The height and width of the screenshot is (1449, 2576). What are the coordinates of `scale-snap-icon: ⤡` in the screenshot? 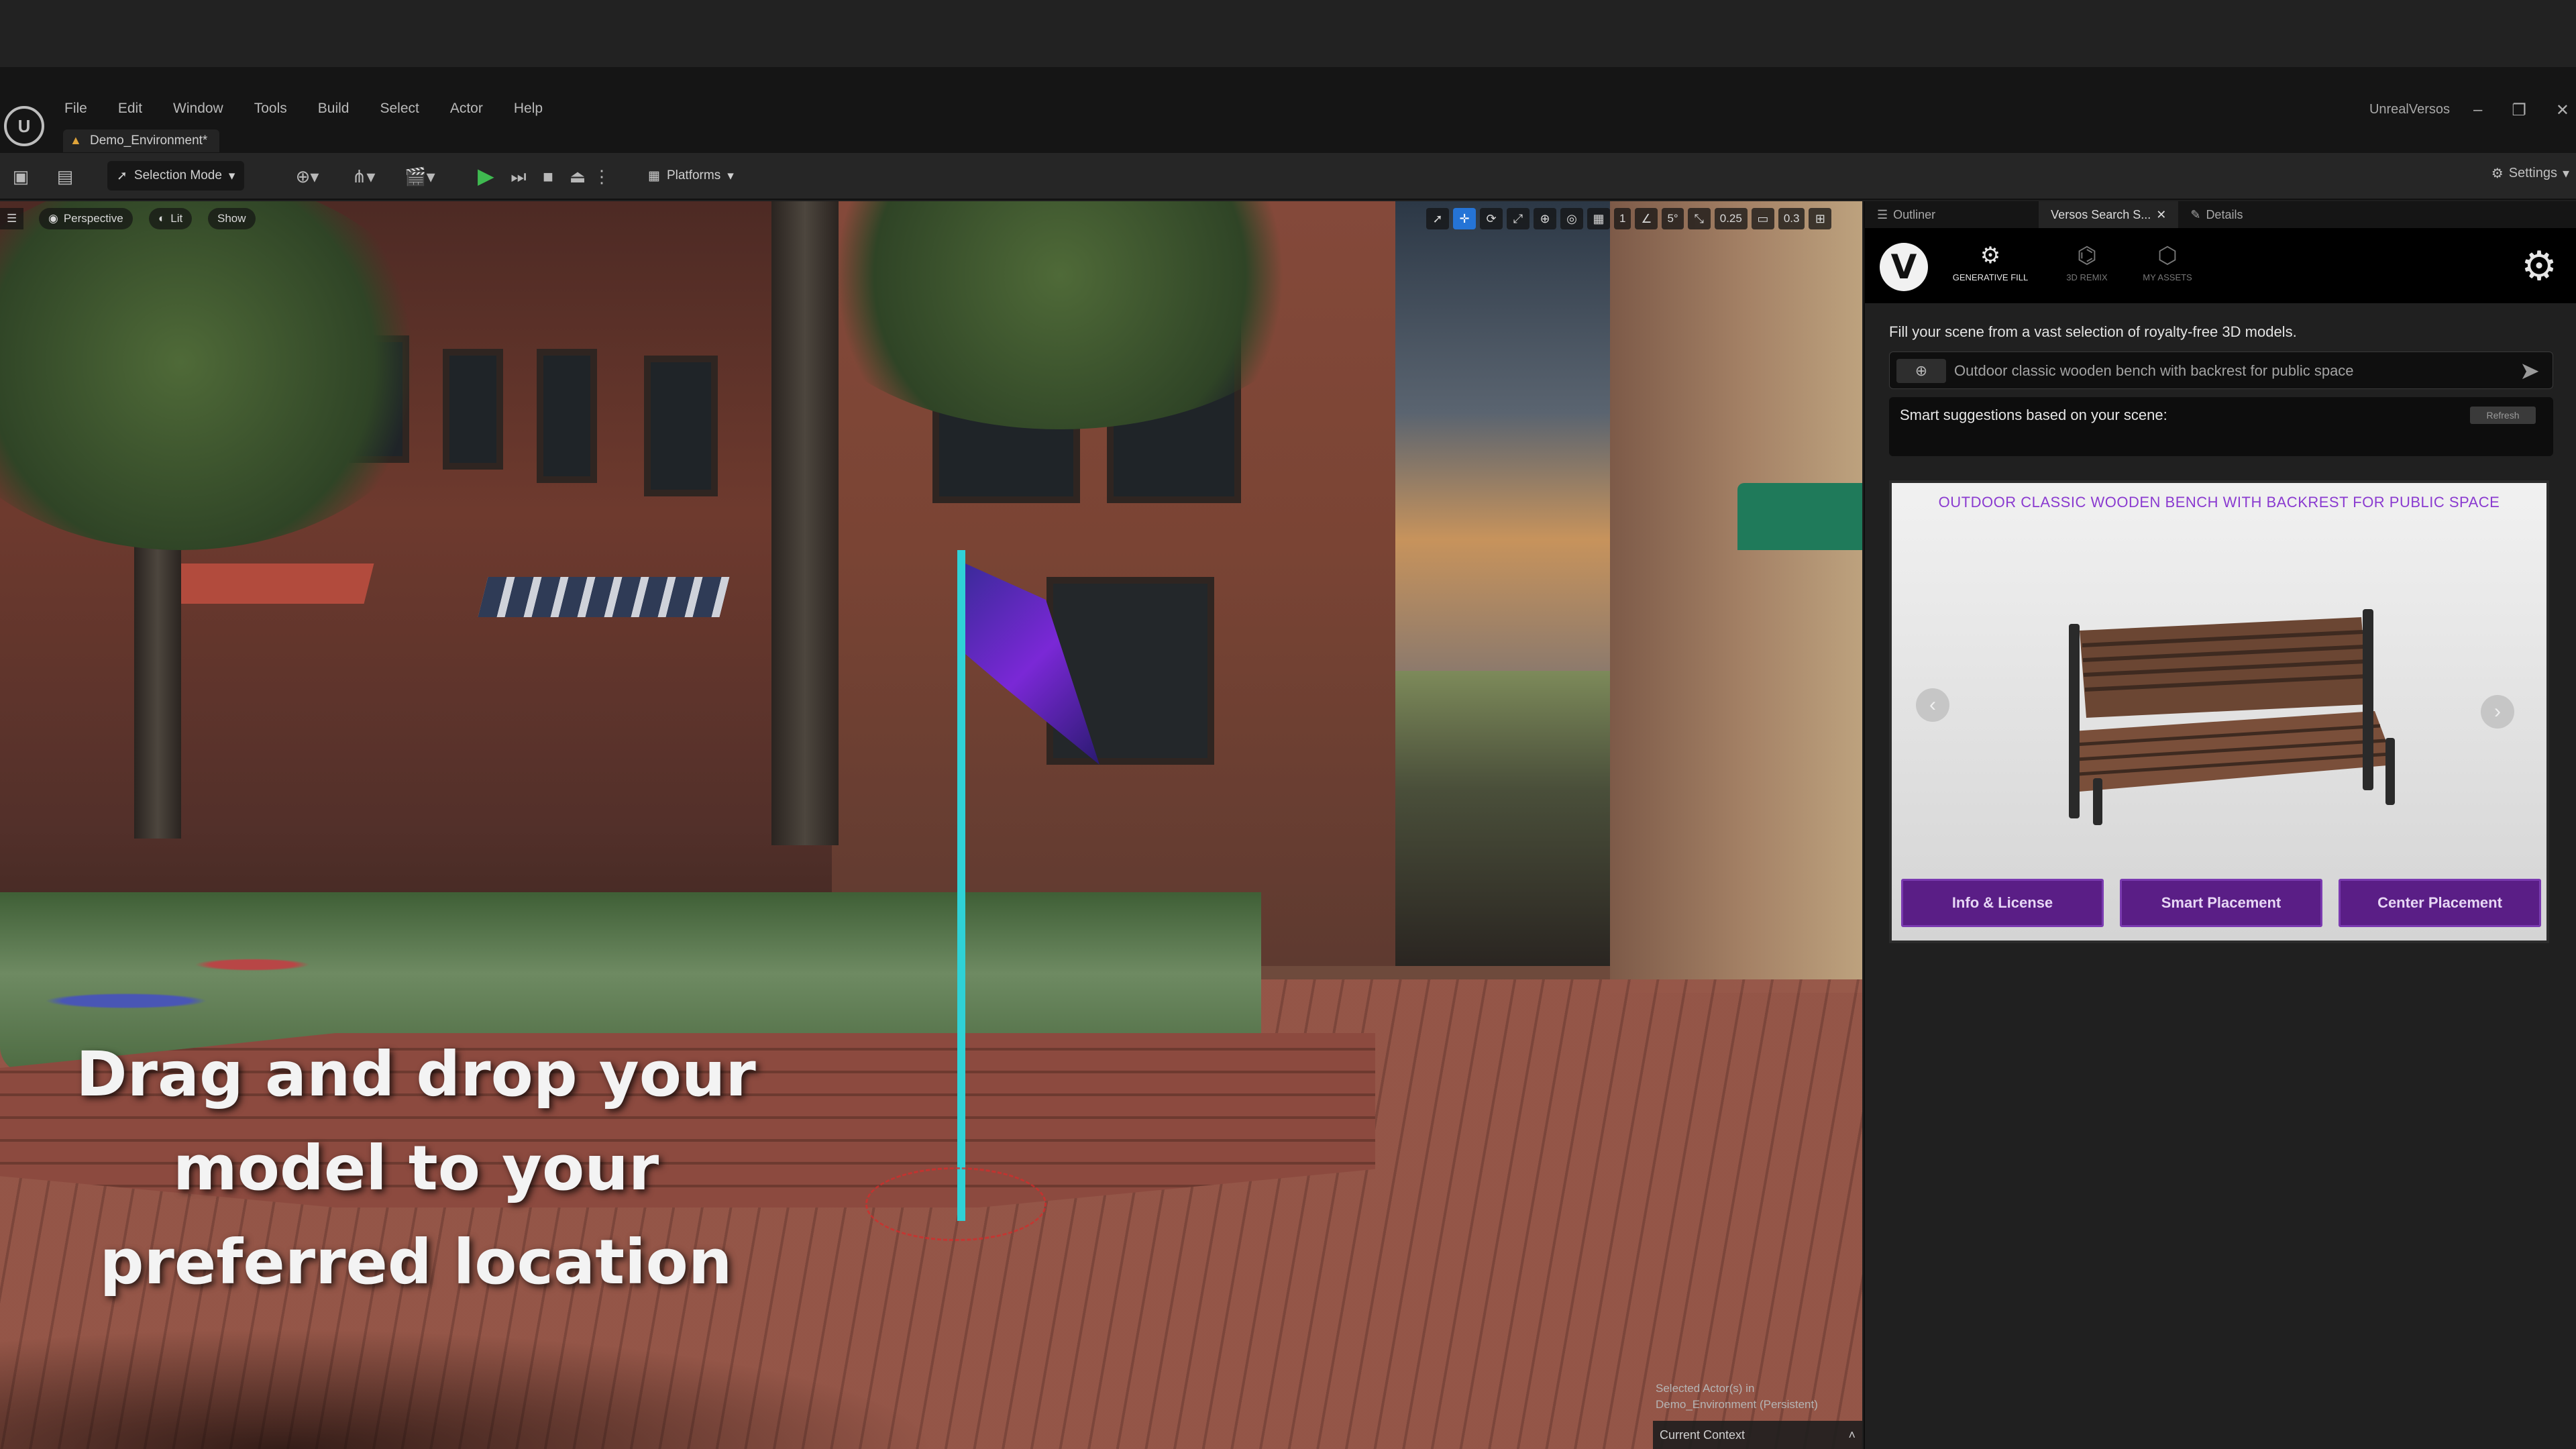 It's located at (1699, 218).